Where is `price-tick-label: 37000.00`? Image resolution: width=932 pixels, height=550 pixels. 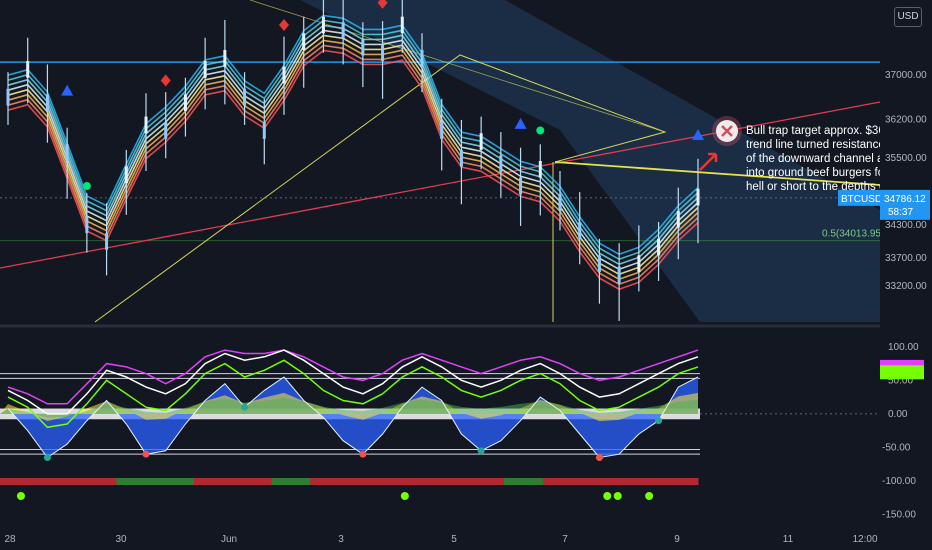
price-tick-label: 37000.00 is located at coordinates (906, 75).